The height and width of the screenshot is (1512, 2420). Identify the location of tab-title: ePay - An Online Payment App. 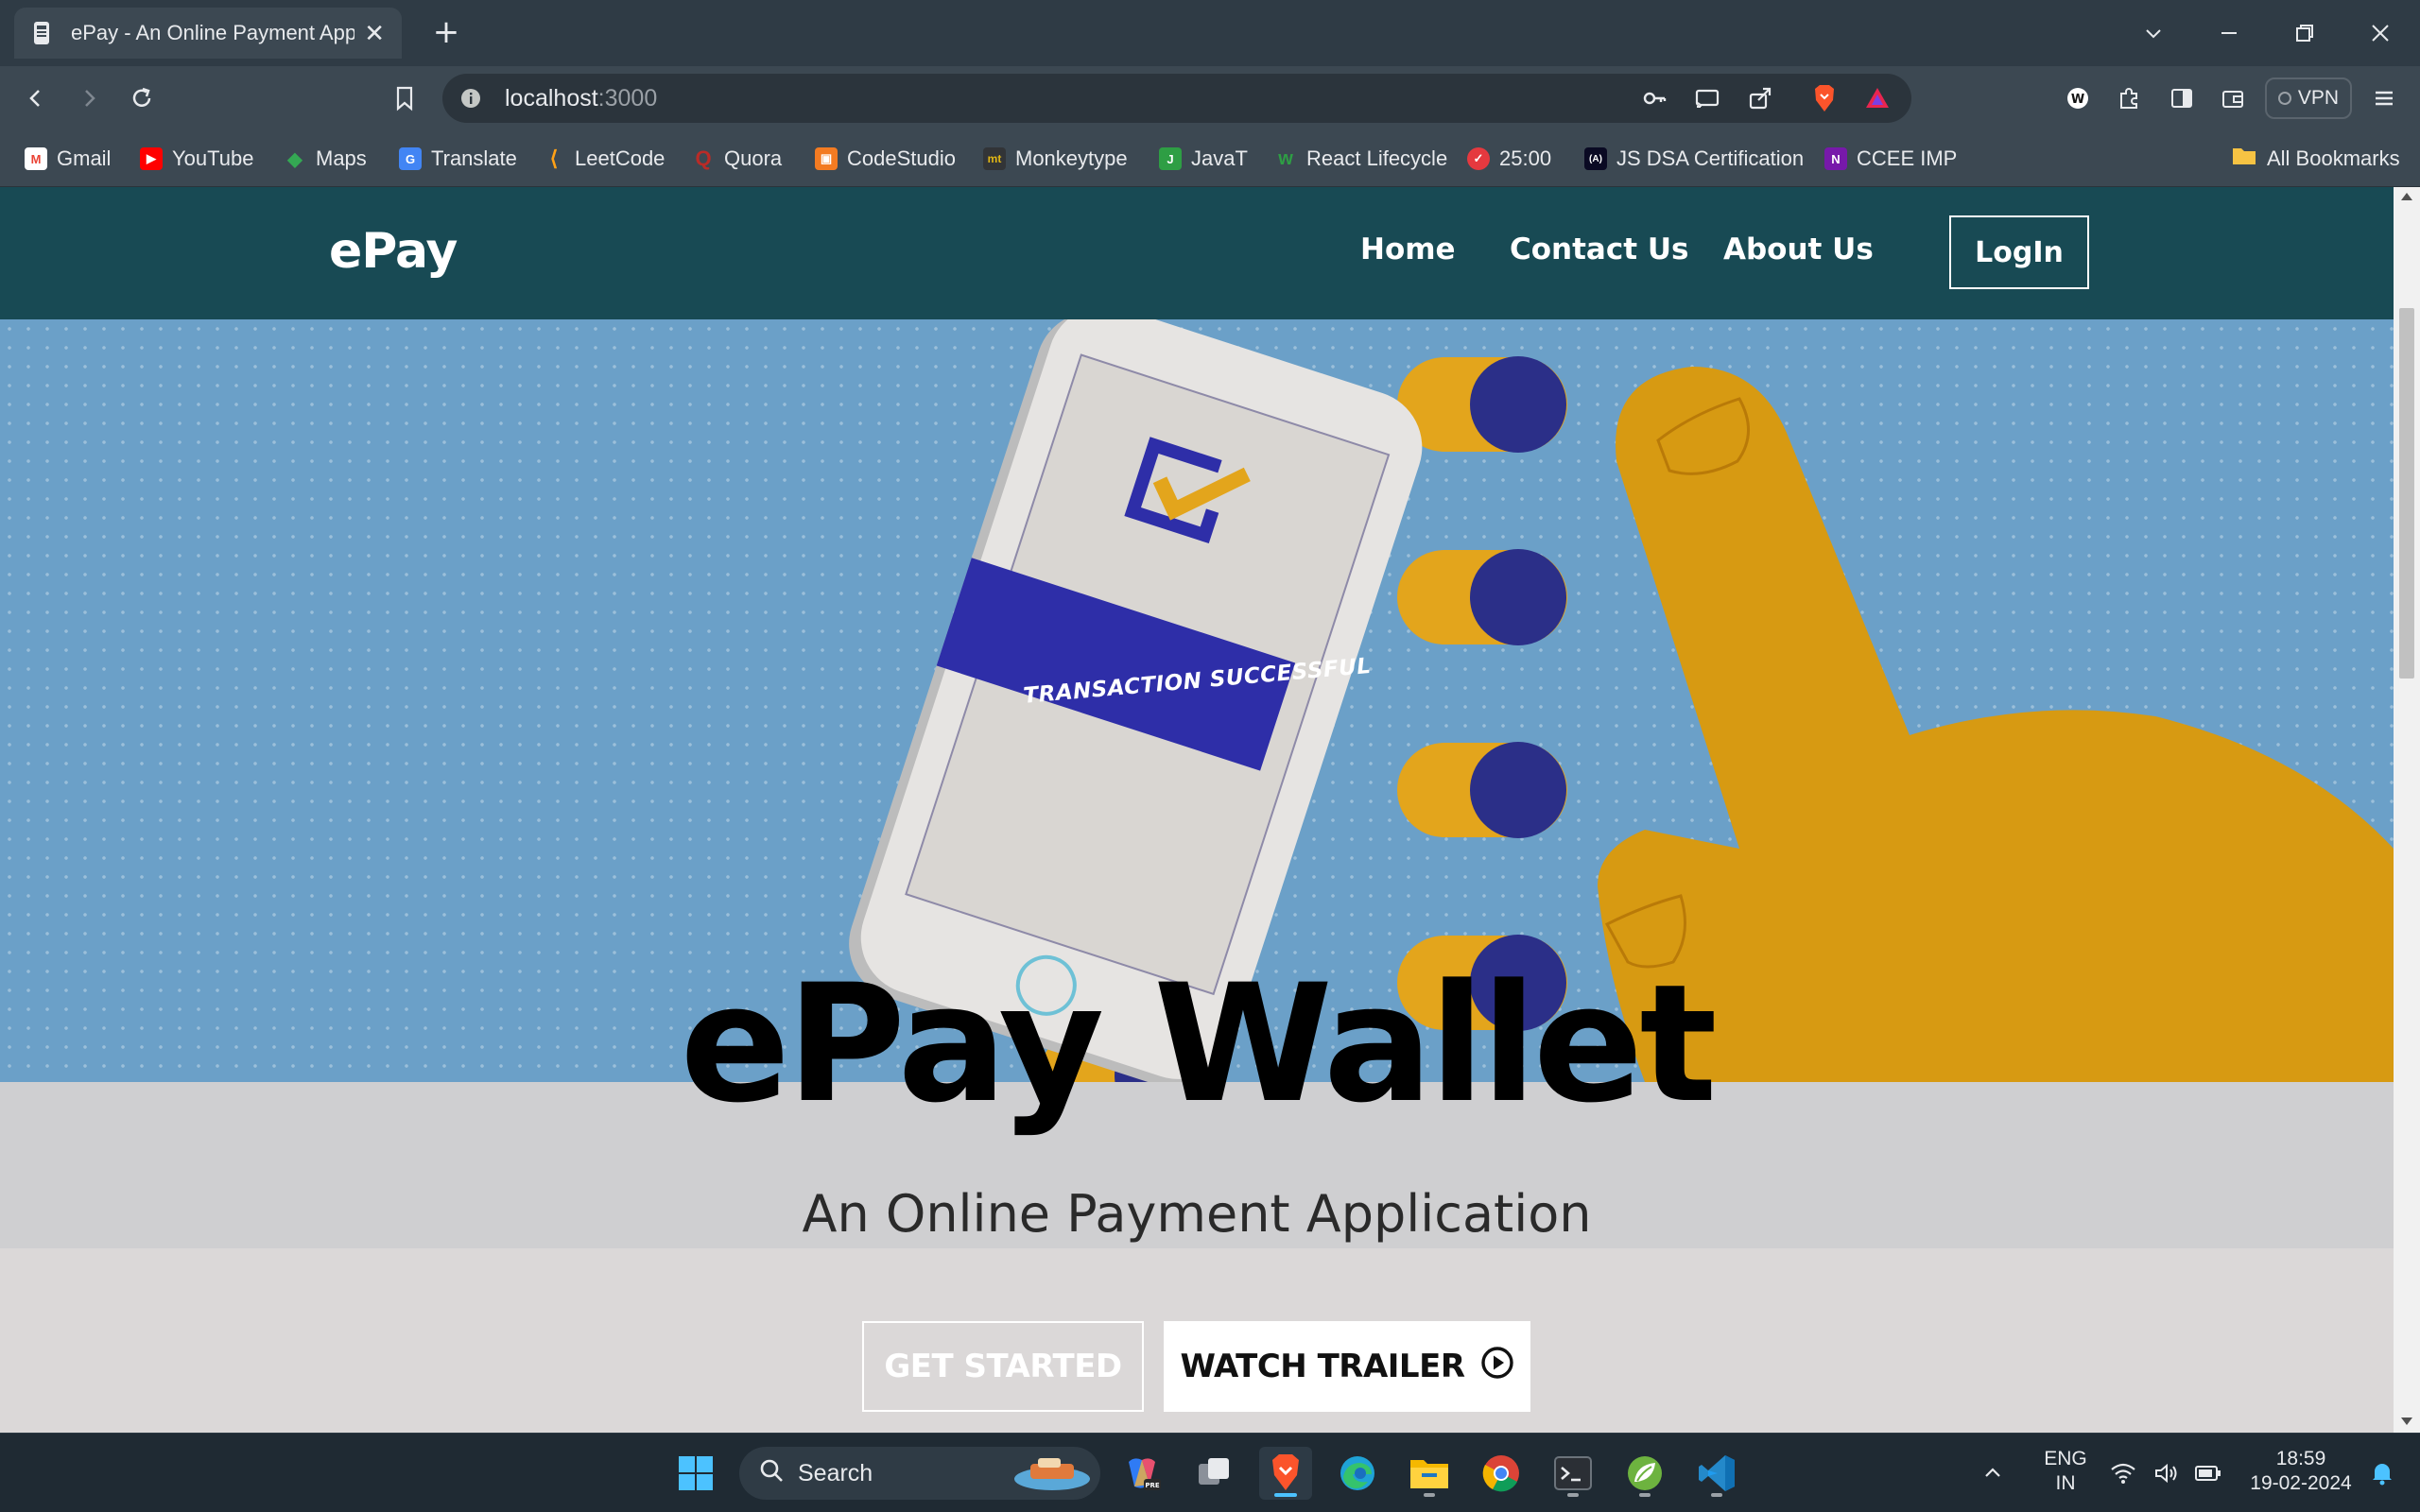
(213, 32).